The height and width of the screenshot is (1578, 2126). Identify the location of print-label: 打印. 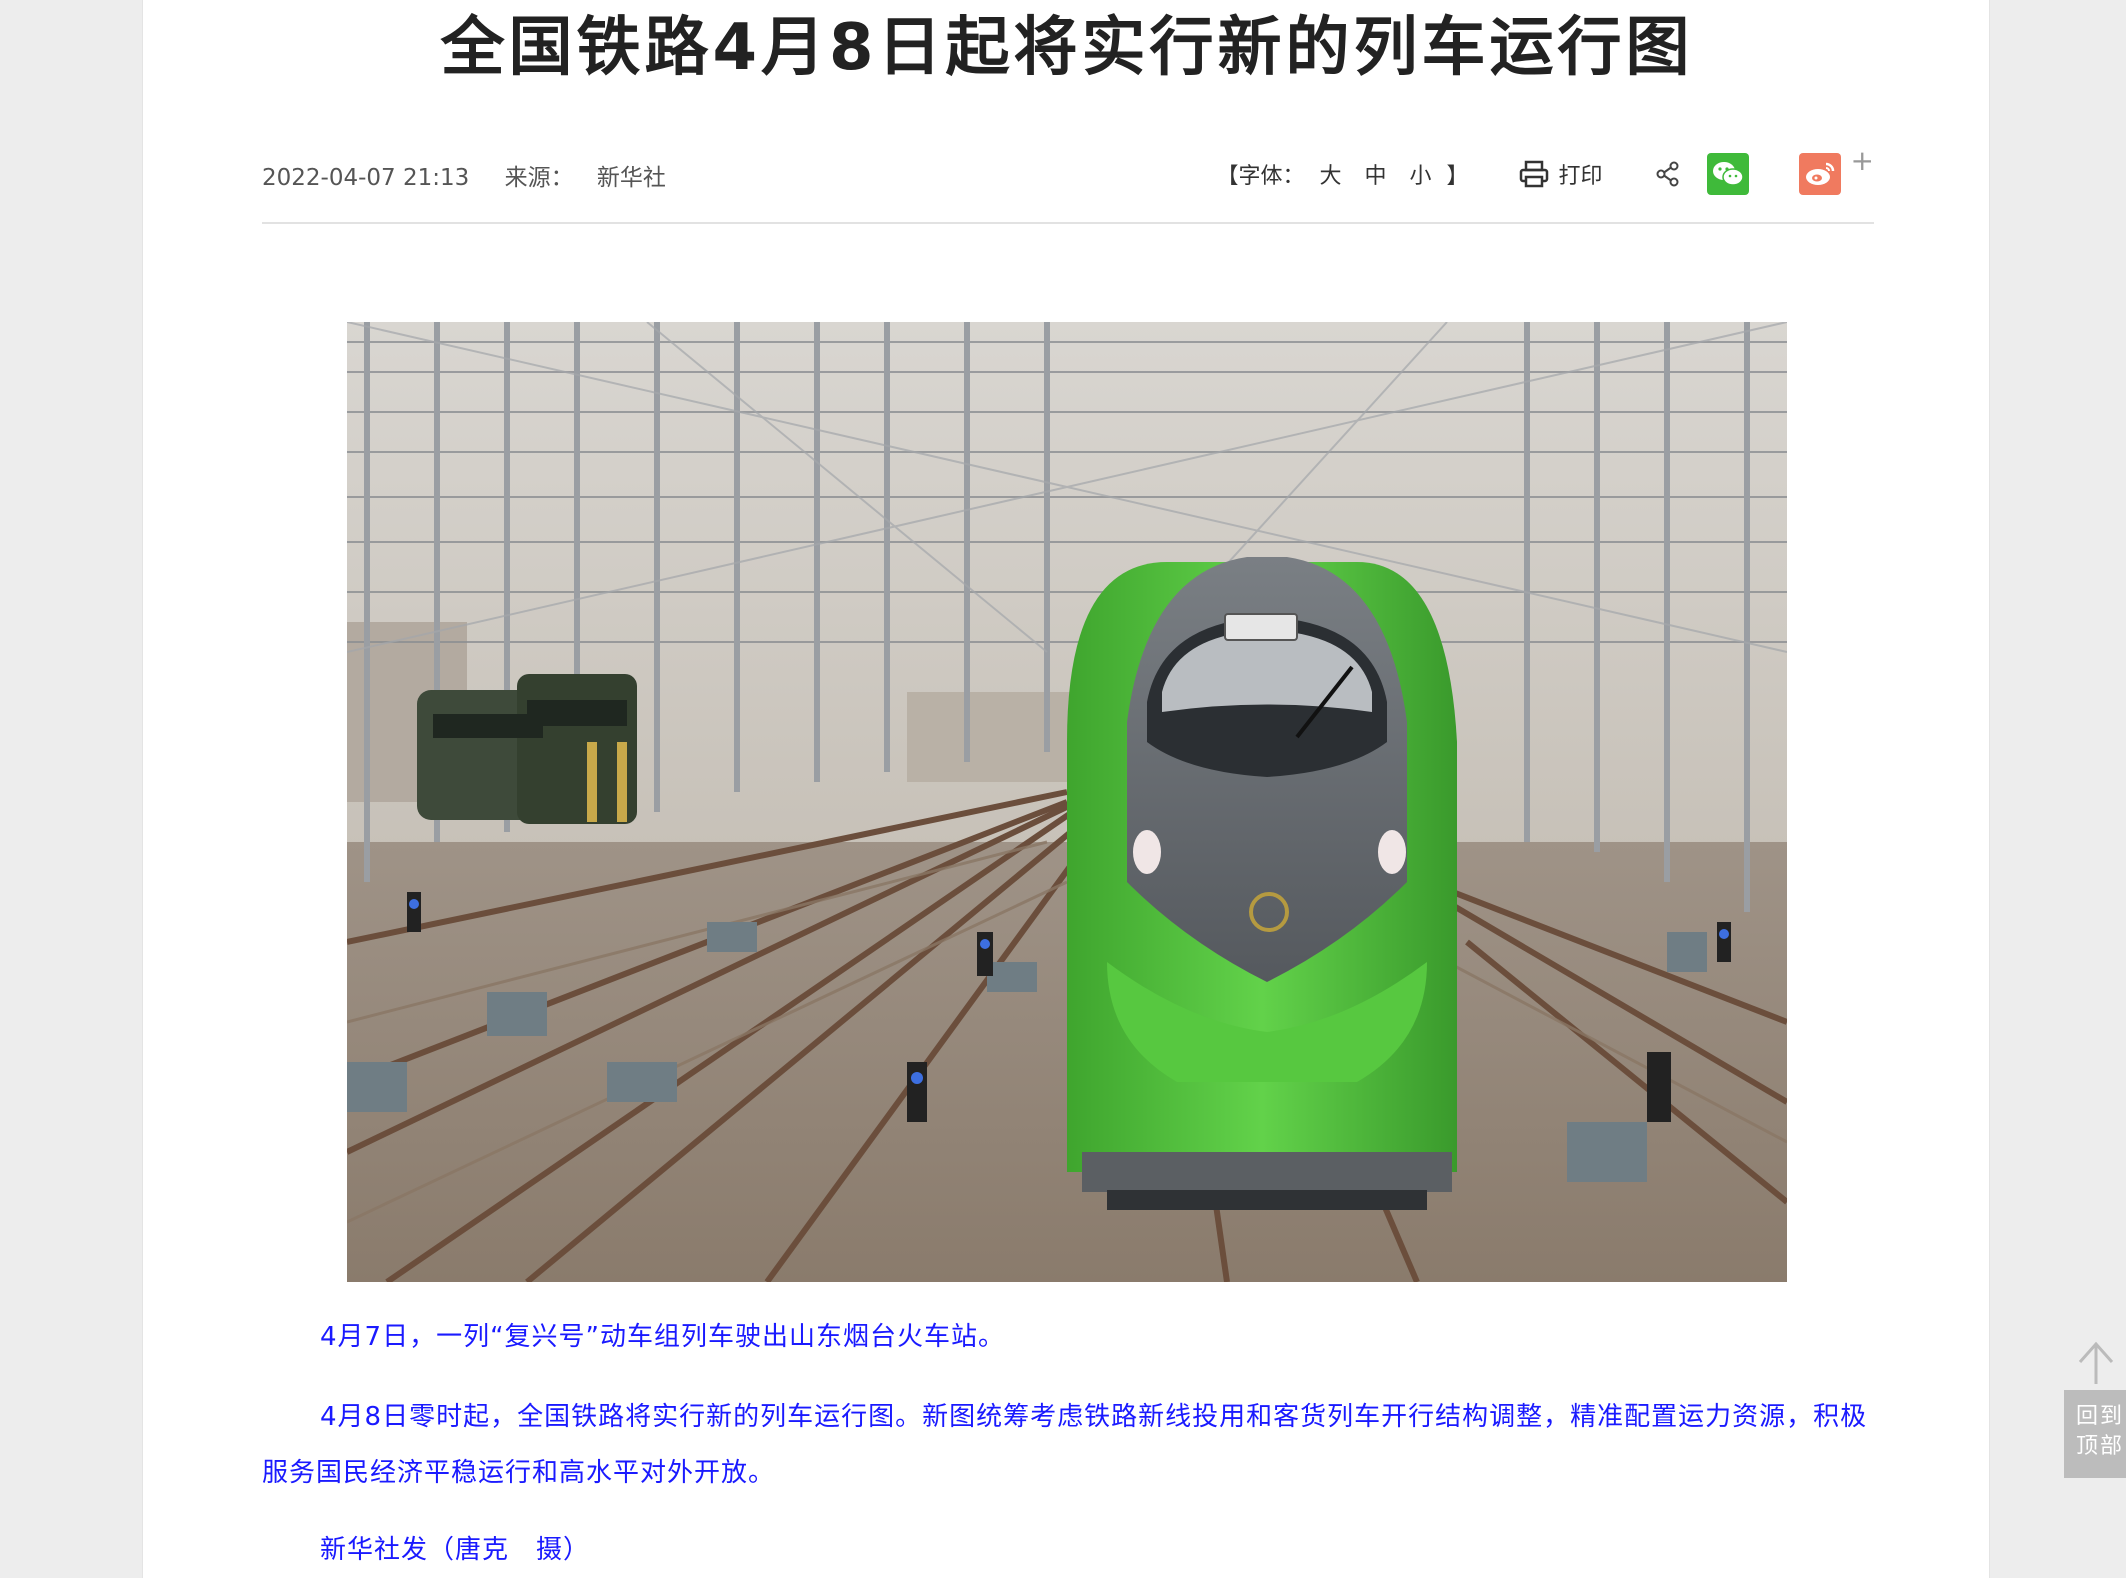
(1580, 176).